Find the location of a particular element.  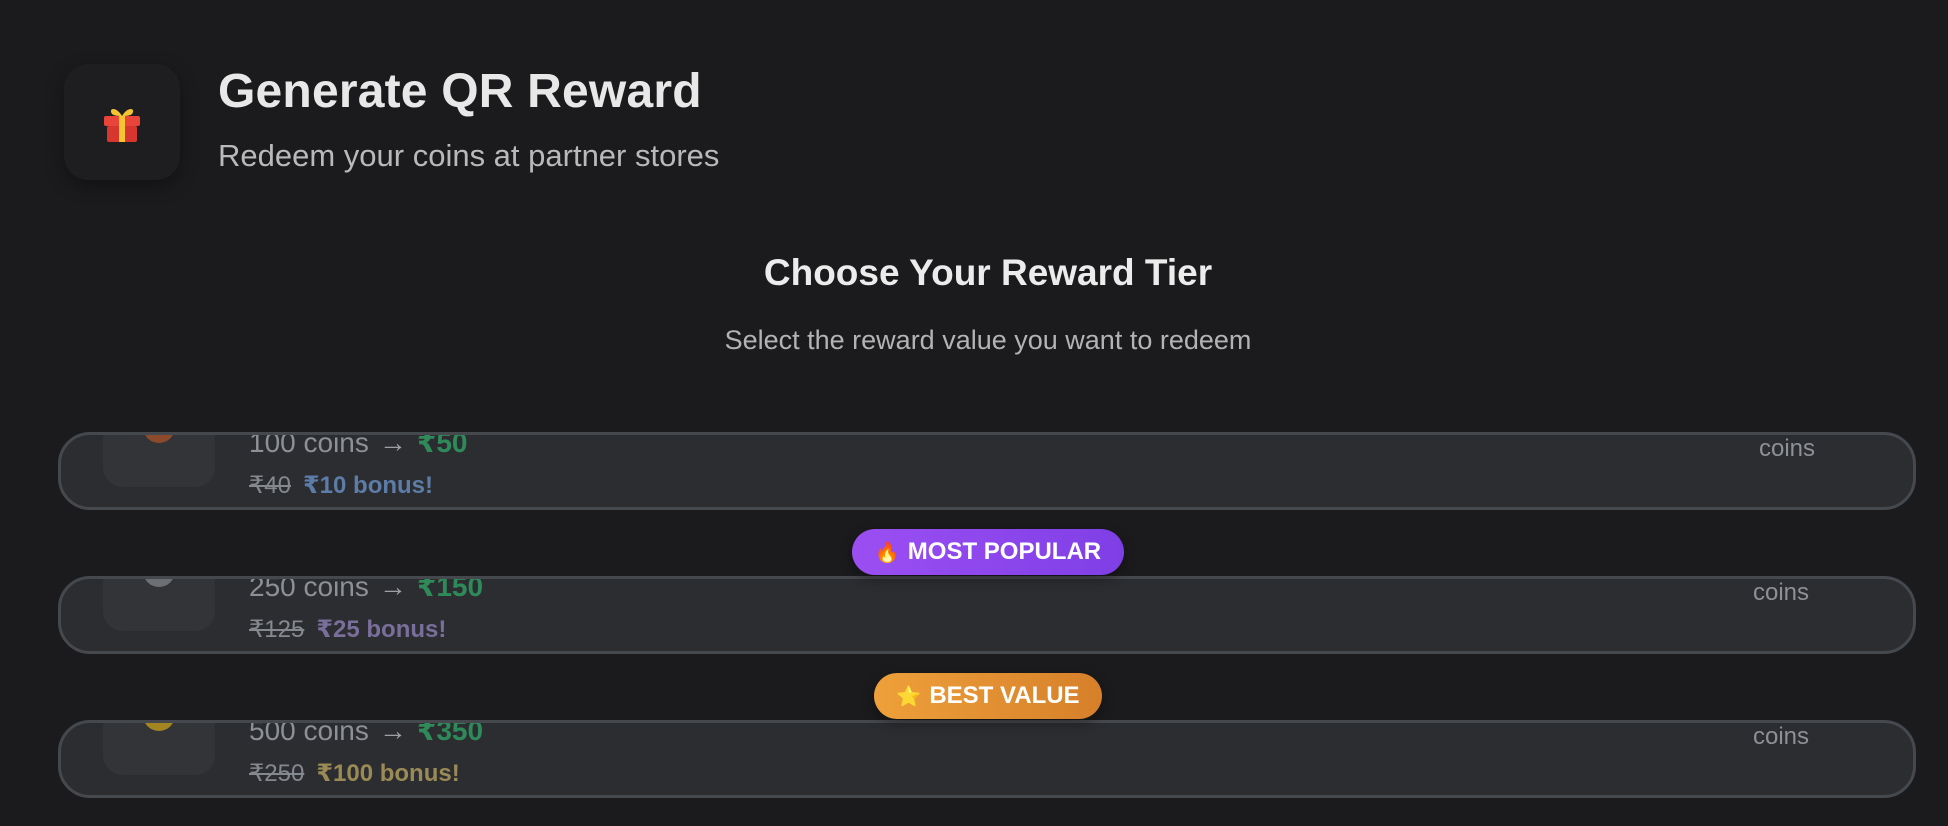

tier-sub-line: ₹40 ₹10 bonus! is located at coordinates (341, 485).